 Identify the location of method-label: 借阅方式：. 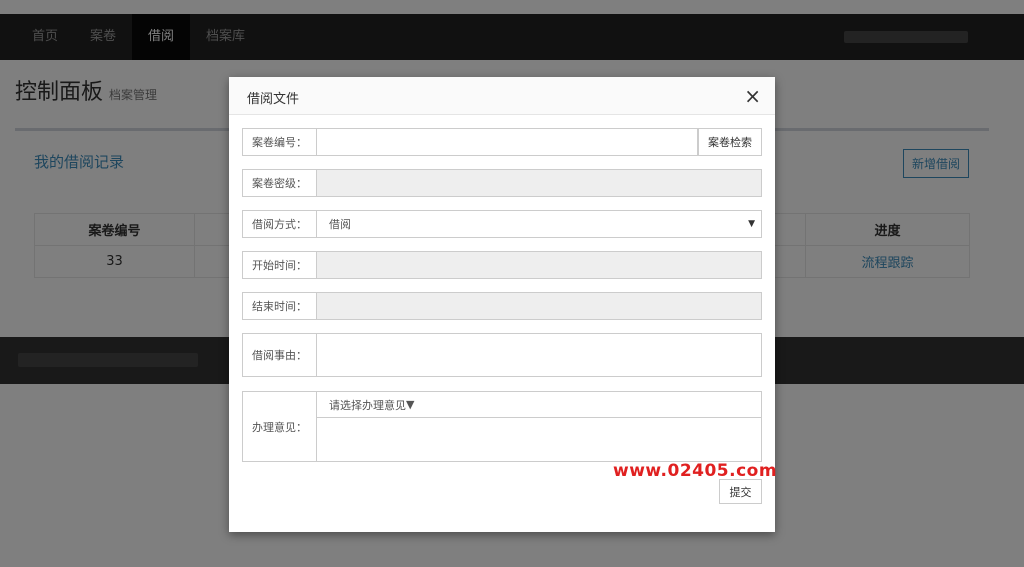
(279, 224).